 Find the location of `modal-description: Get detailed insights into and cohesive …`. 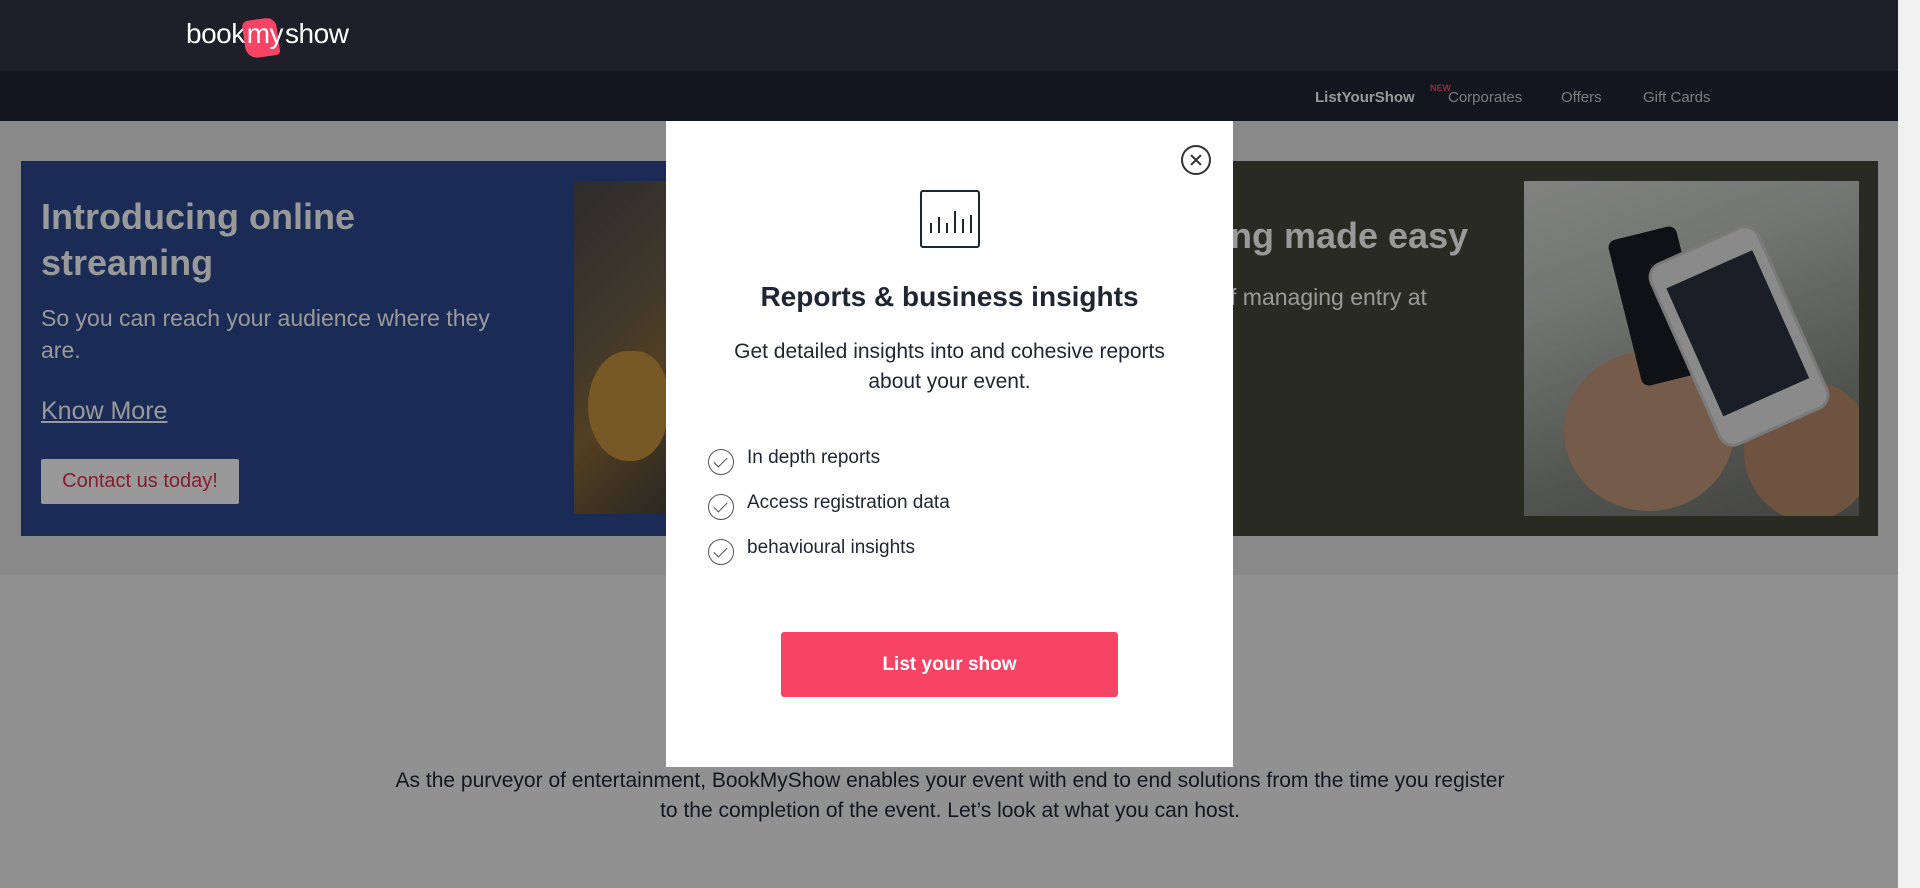

modal-description: Get detailed insights into and cohesive … is located at coordinates (949, 366).